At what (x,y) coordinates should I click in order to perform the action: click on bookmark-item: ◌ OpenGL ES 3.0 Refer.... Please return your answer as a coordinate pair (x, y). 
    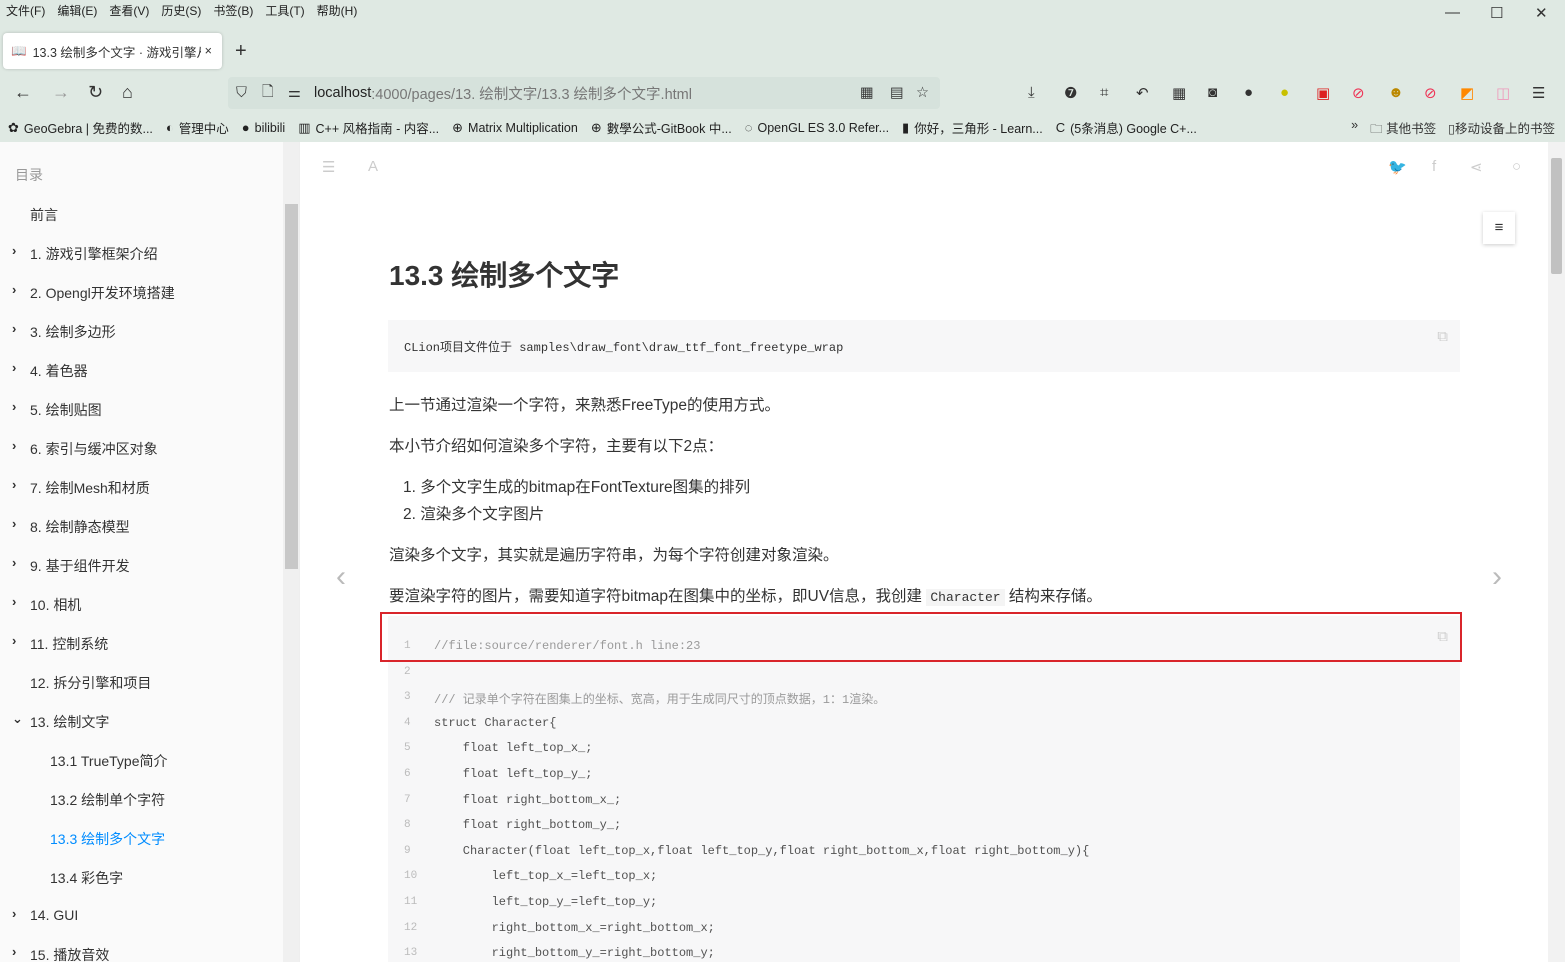
    Looking at the image, I should click on (817, 127).